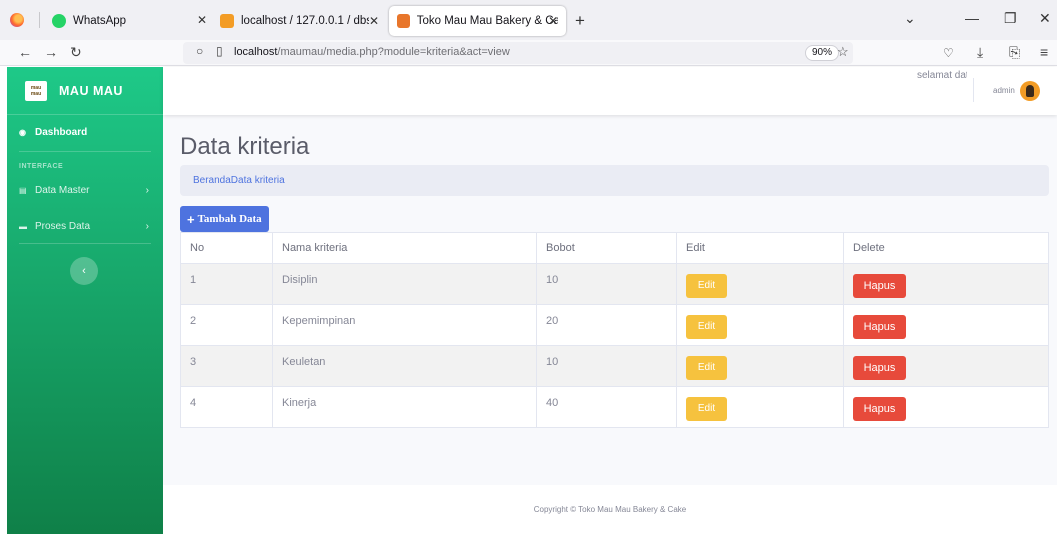 The image size is (1057, 534). I want to click on tab-toko-mau-mau: Toko Mau Mau Bakery & Cake ✕, so click(477, 21).